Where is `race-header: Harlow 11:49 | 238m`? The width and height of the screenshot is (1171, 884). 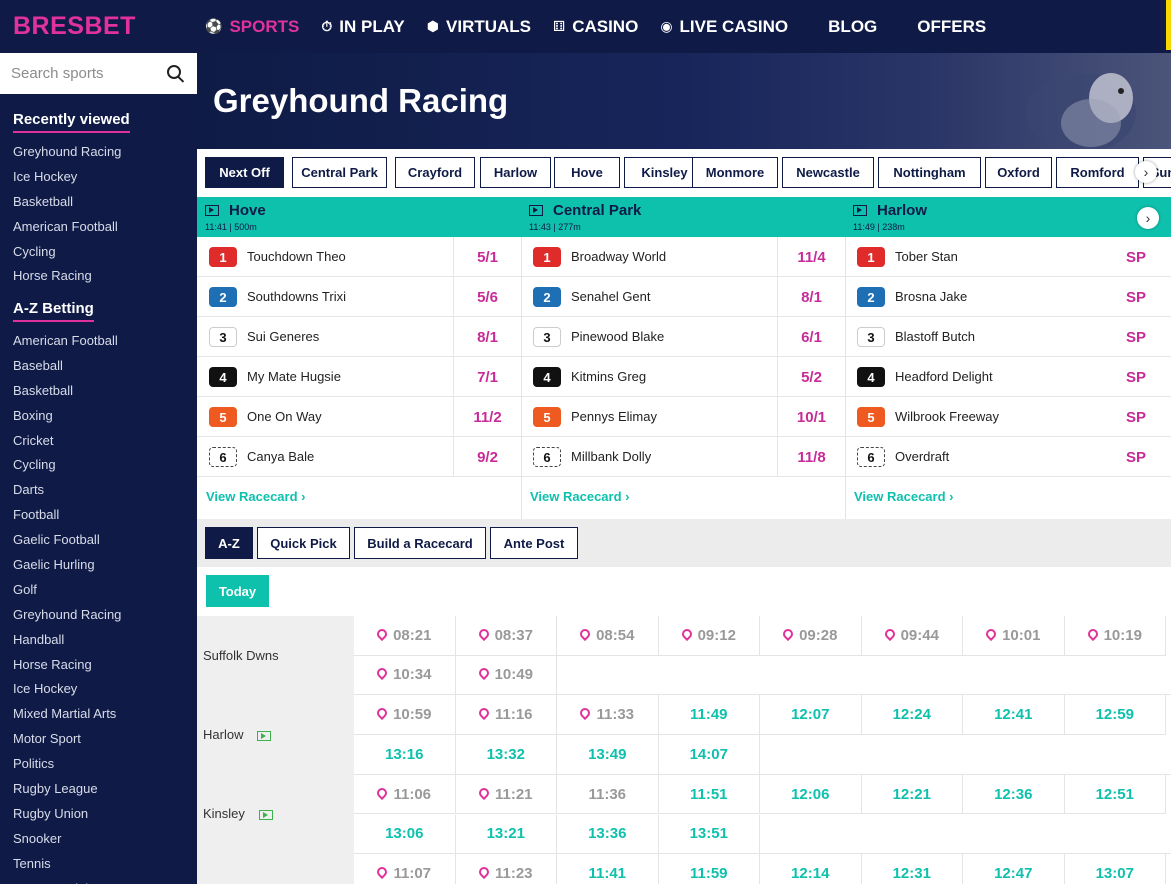
race-header: Harlow 11:49 | 238m is located at coordinates (1008, 217).